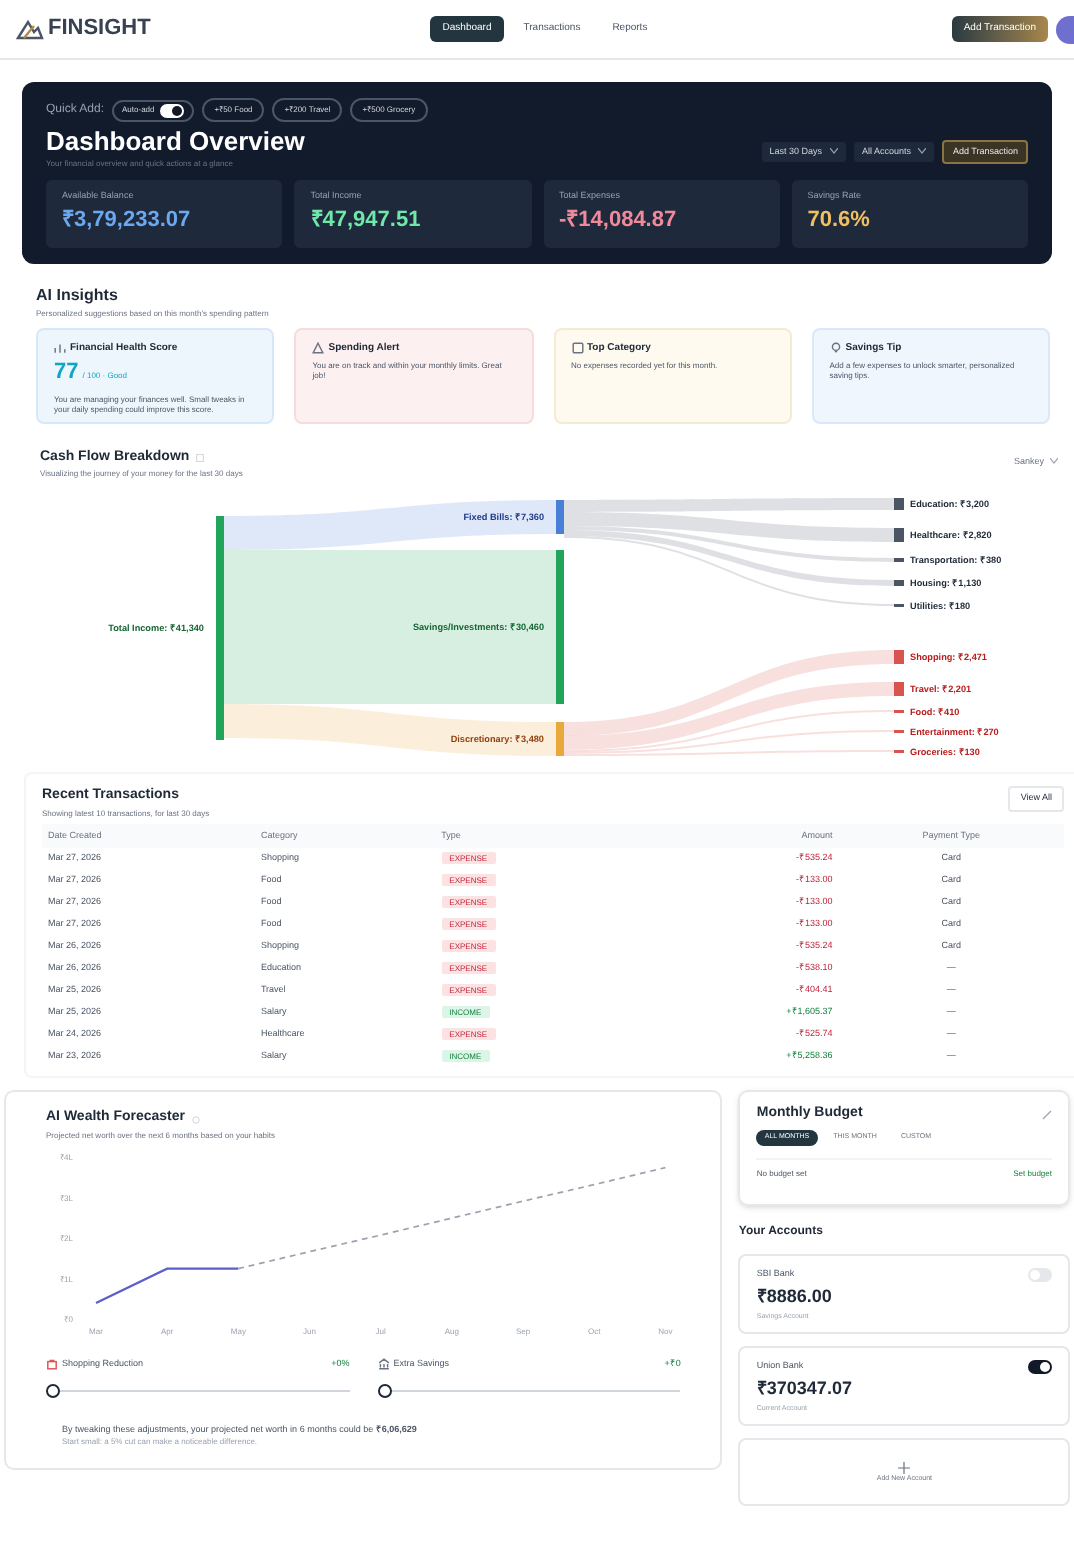 The image size is (1074, 1542). I want to click on stat-value: -₹14,084.87, so click(619, 221).